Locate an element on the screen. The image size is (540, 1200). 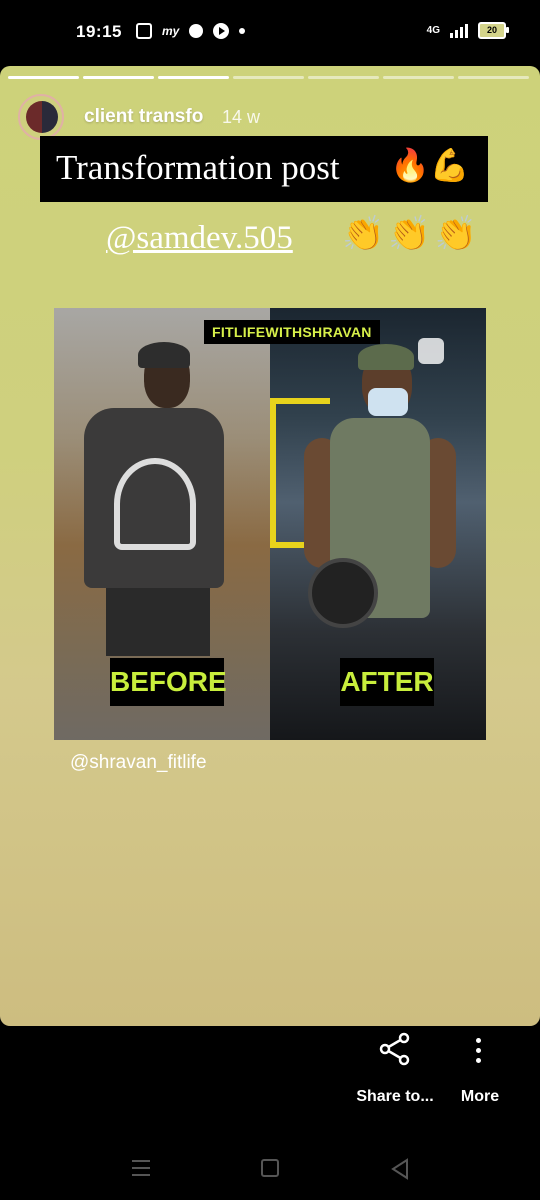
dot-icon is located at coordinates (242, 31).